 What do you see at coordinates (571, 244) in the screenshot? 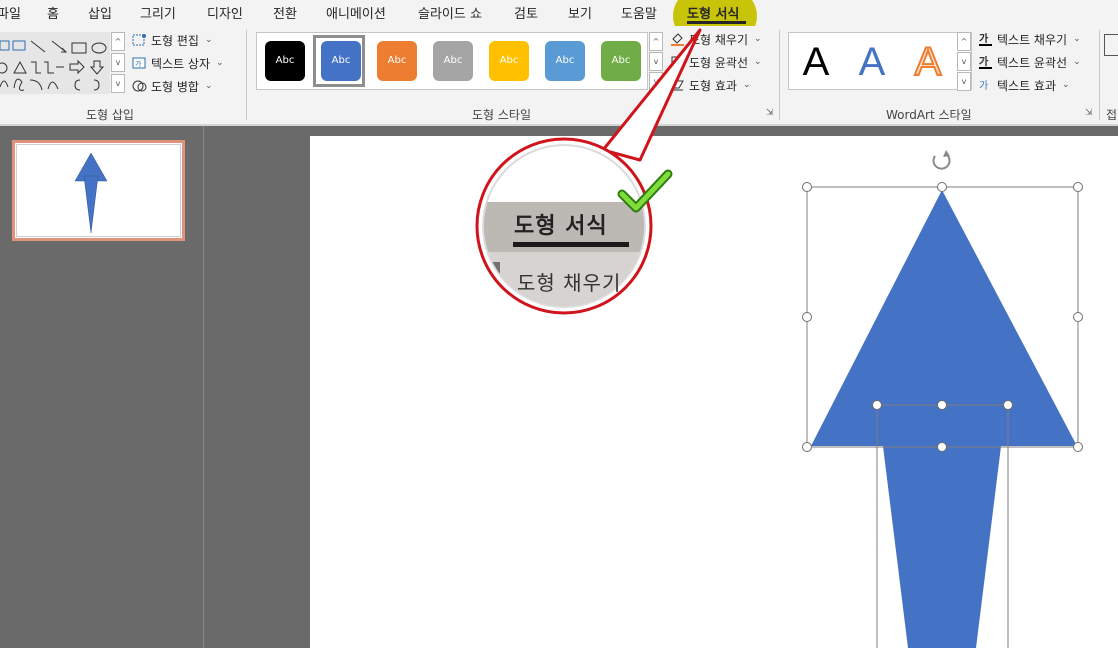
I see `magnified-tab-underline` at bounding box center [571, 244].